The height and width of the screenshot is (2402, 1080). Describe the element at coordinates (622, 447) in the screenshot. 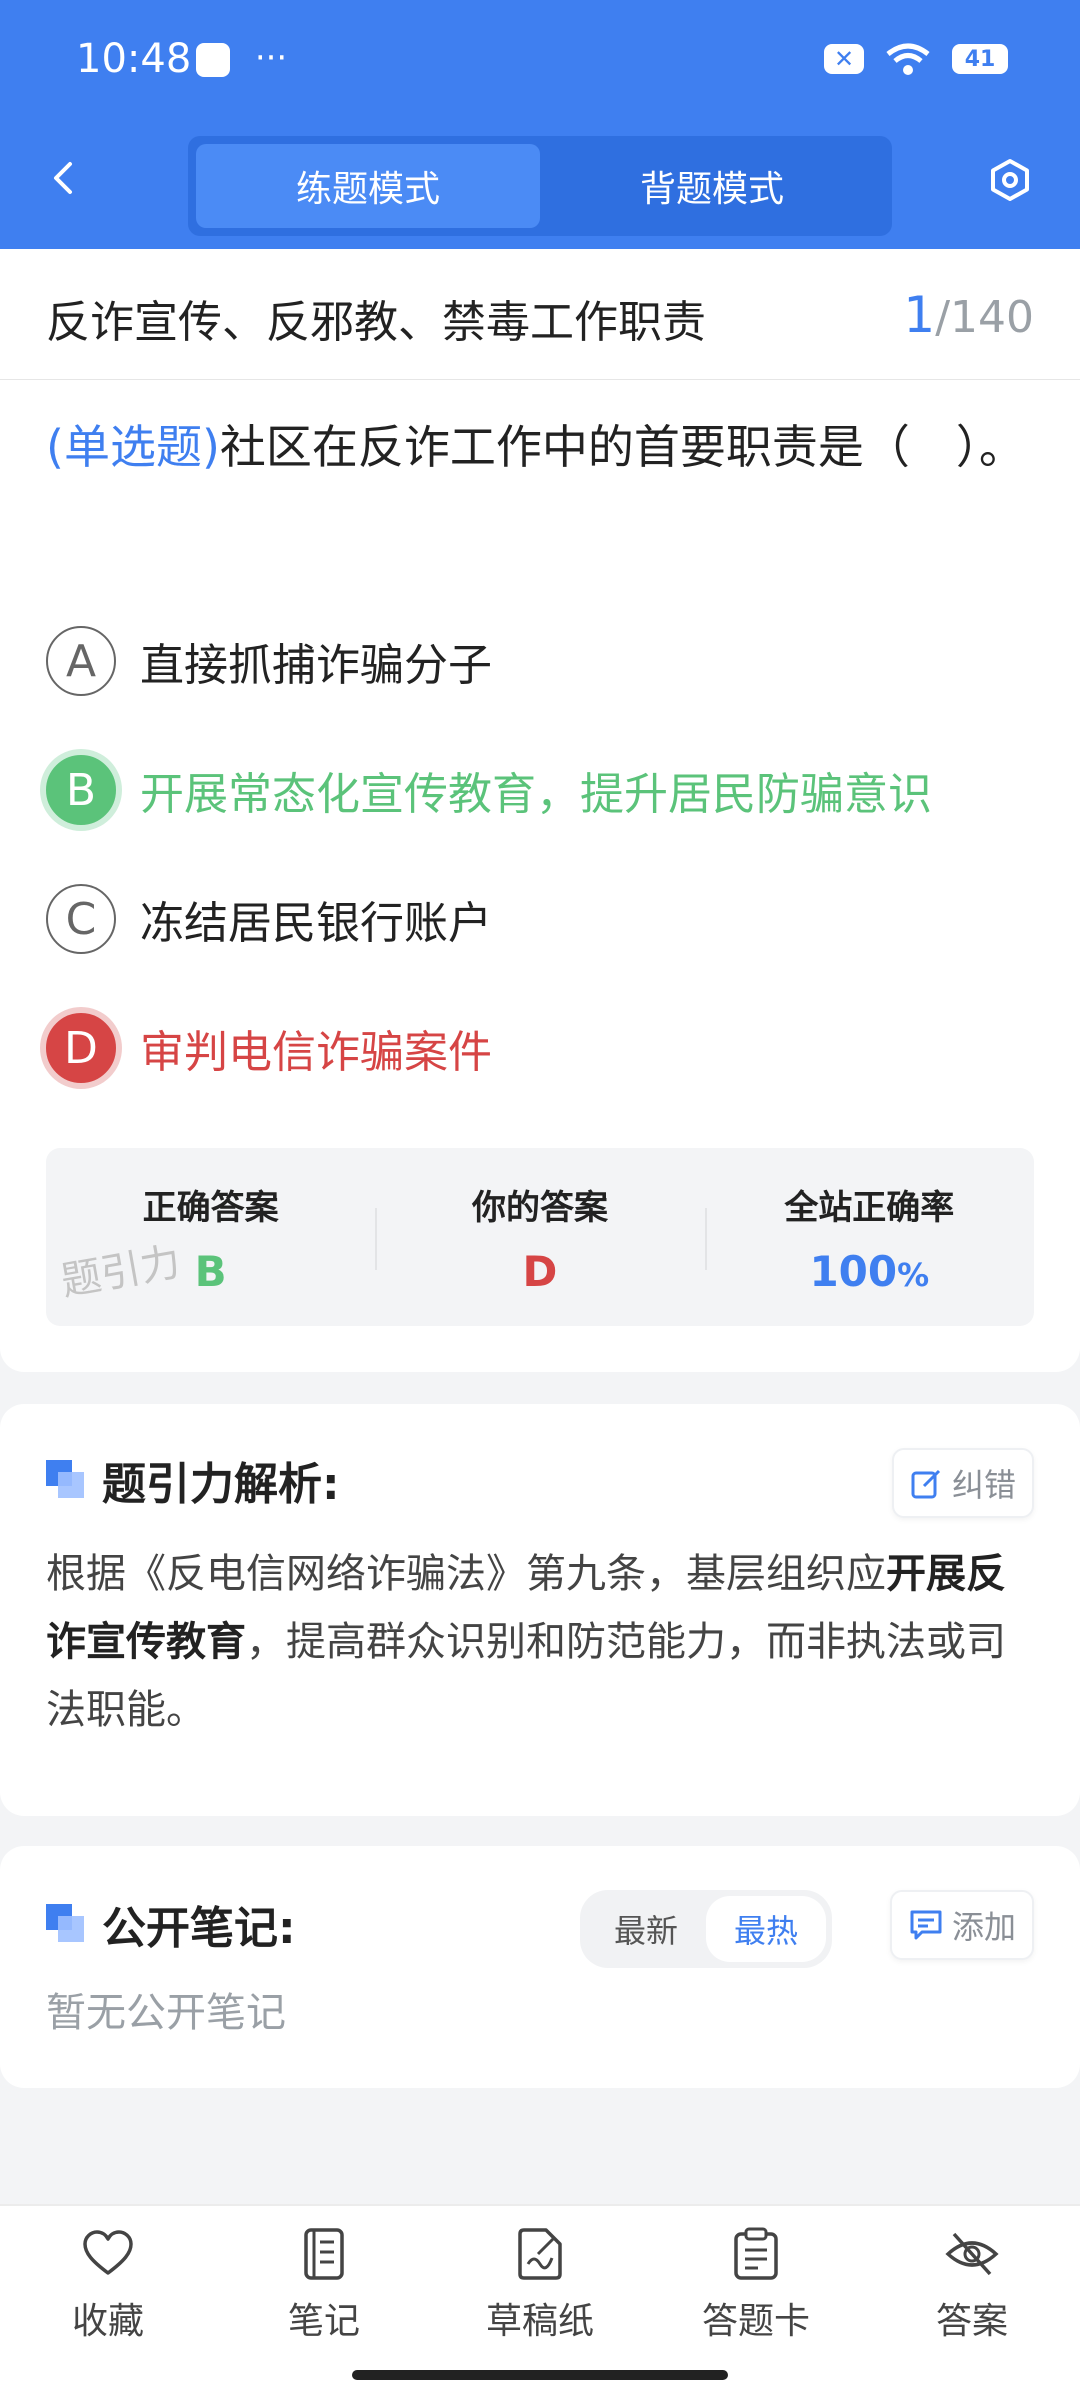

I see `question-stem: 社区在反诈工作中的首要职责是（ ）。` at that location.